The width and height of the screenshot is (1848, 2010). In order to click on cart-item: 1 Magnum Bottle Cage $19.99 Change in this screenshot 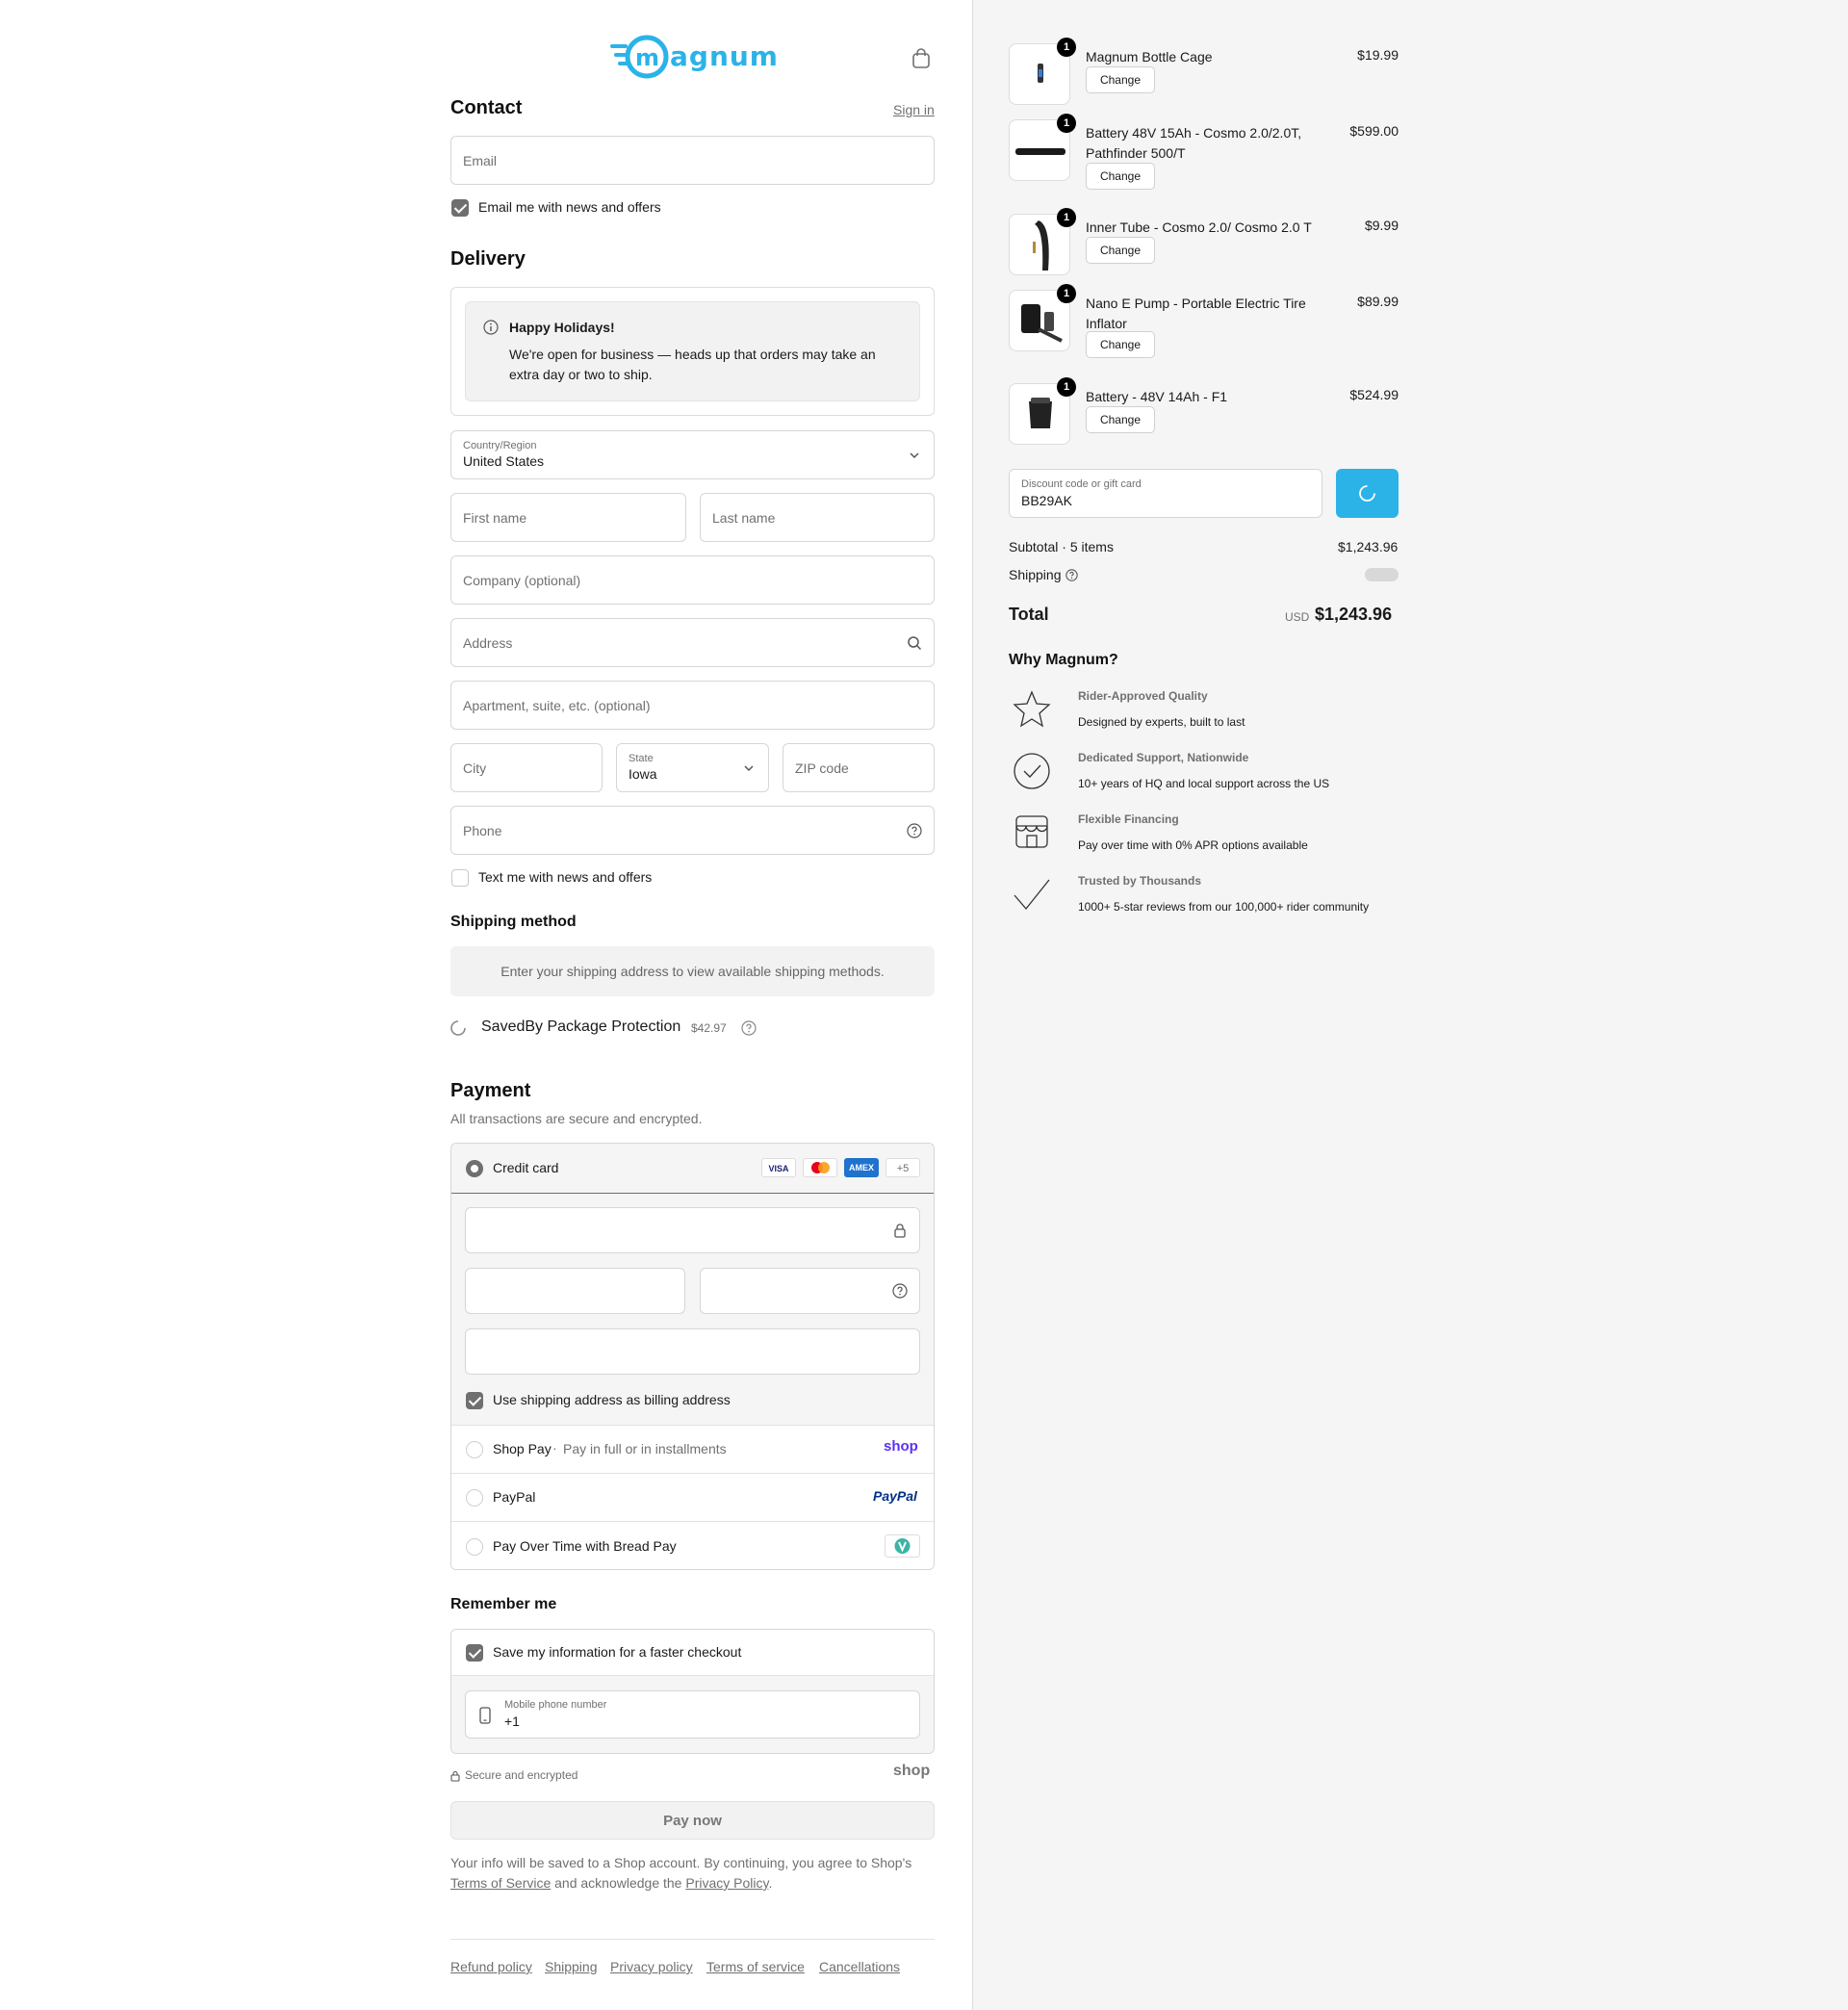, I will do `click(1204, 72)`.